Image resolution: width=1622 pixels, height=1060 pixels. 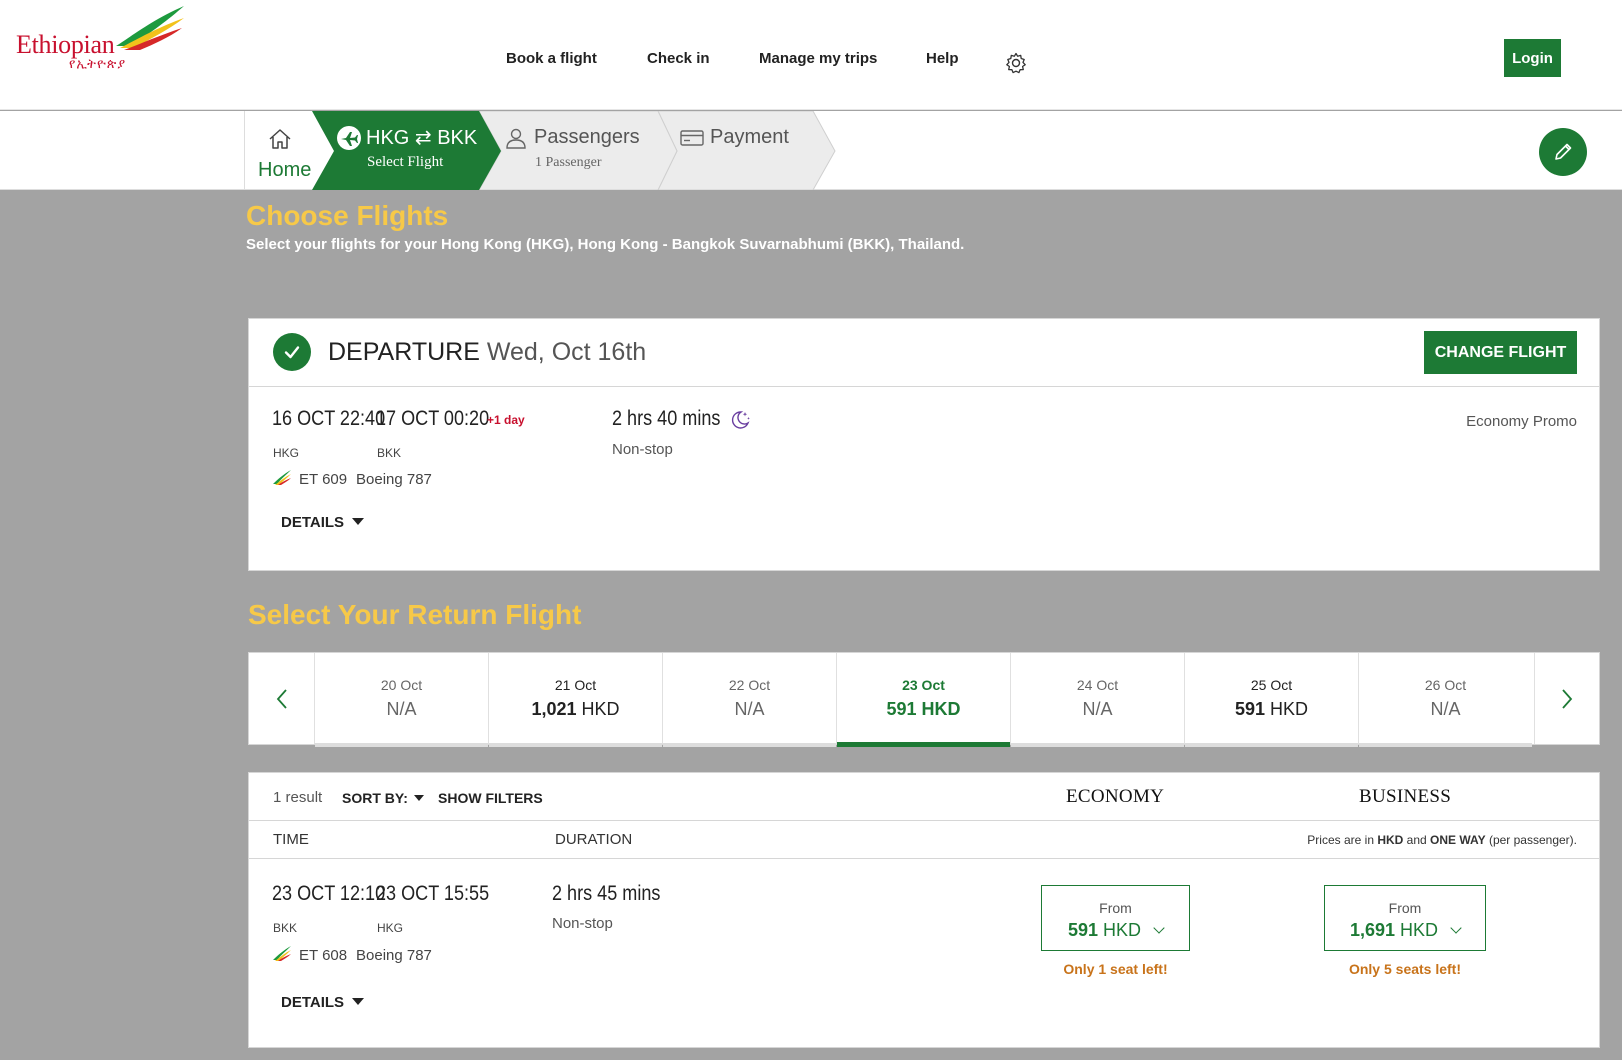 I want to click on date-option: 26 Oct N/A, so click(x=1445, y=700).